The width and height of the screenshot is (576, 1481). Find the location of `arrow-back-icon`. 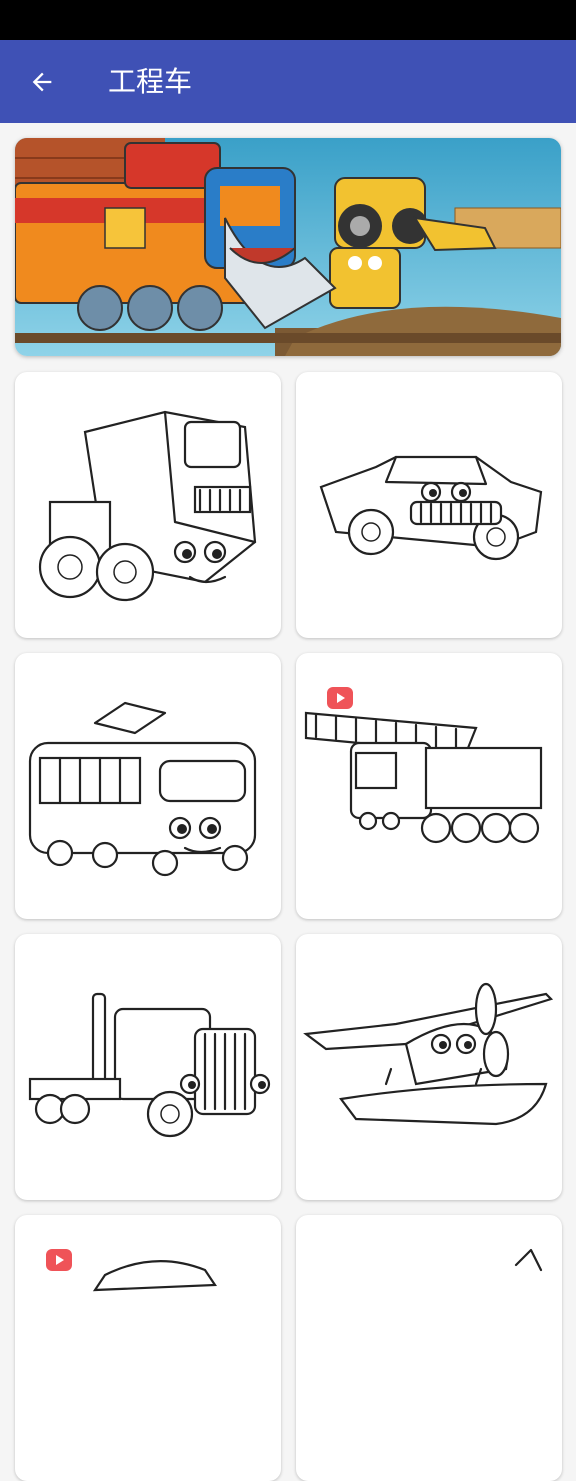

arrow-back-icon is located at coordinates (42, 82).